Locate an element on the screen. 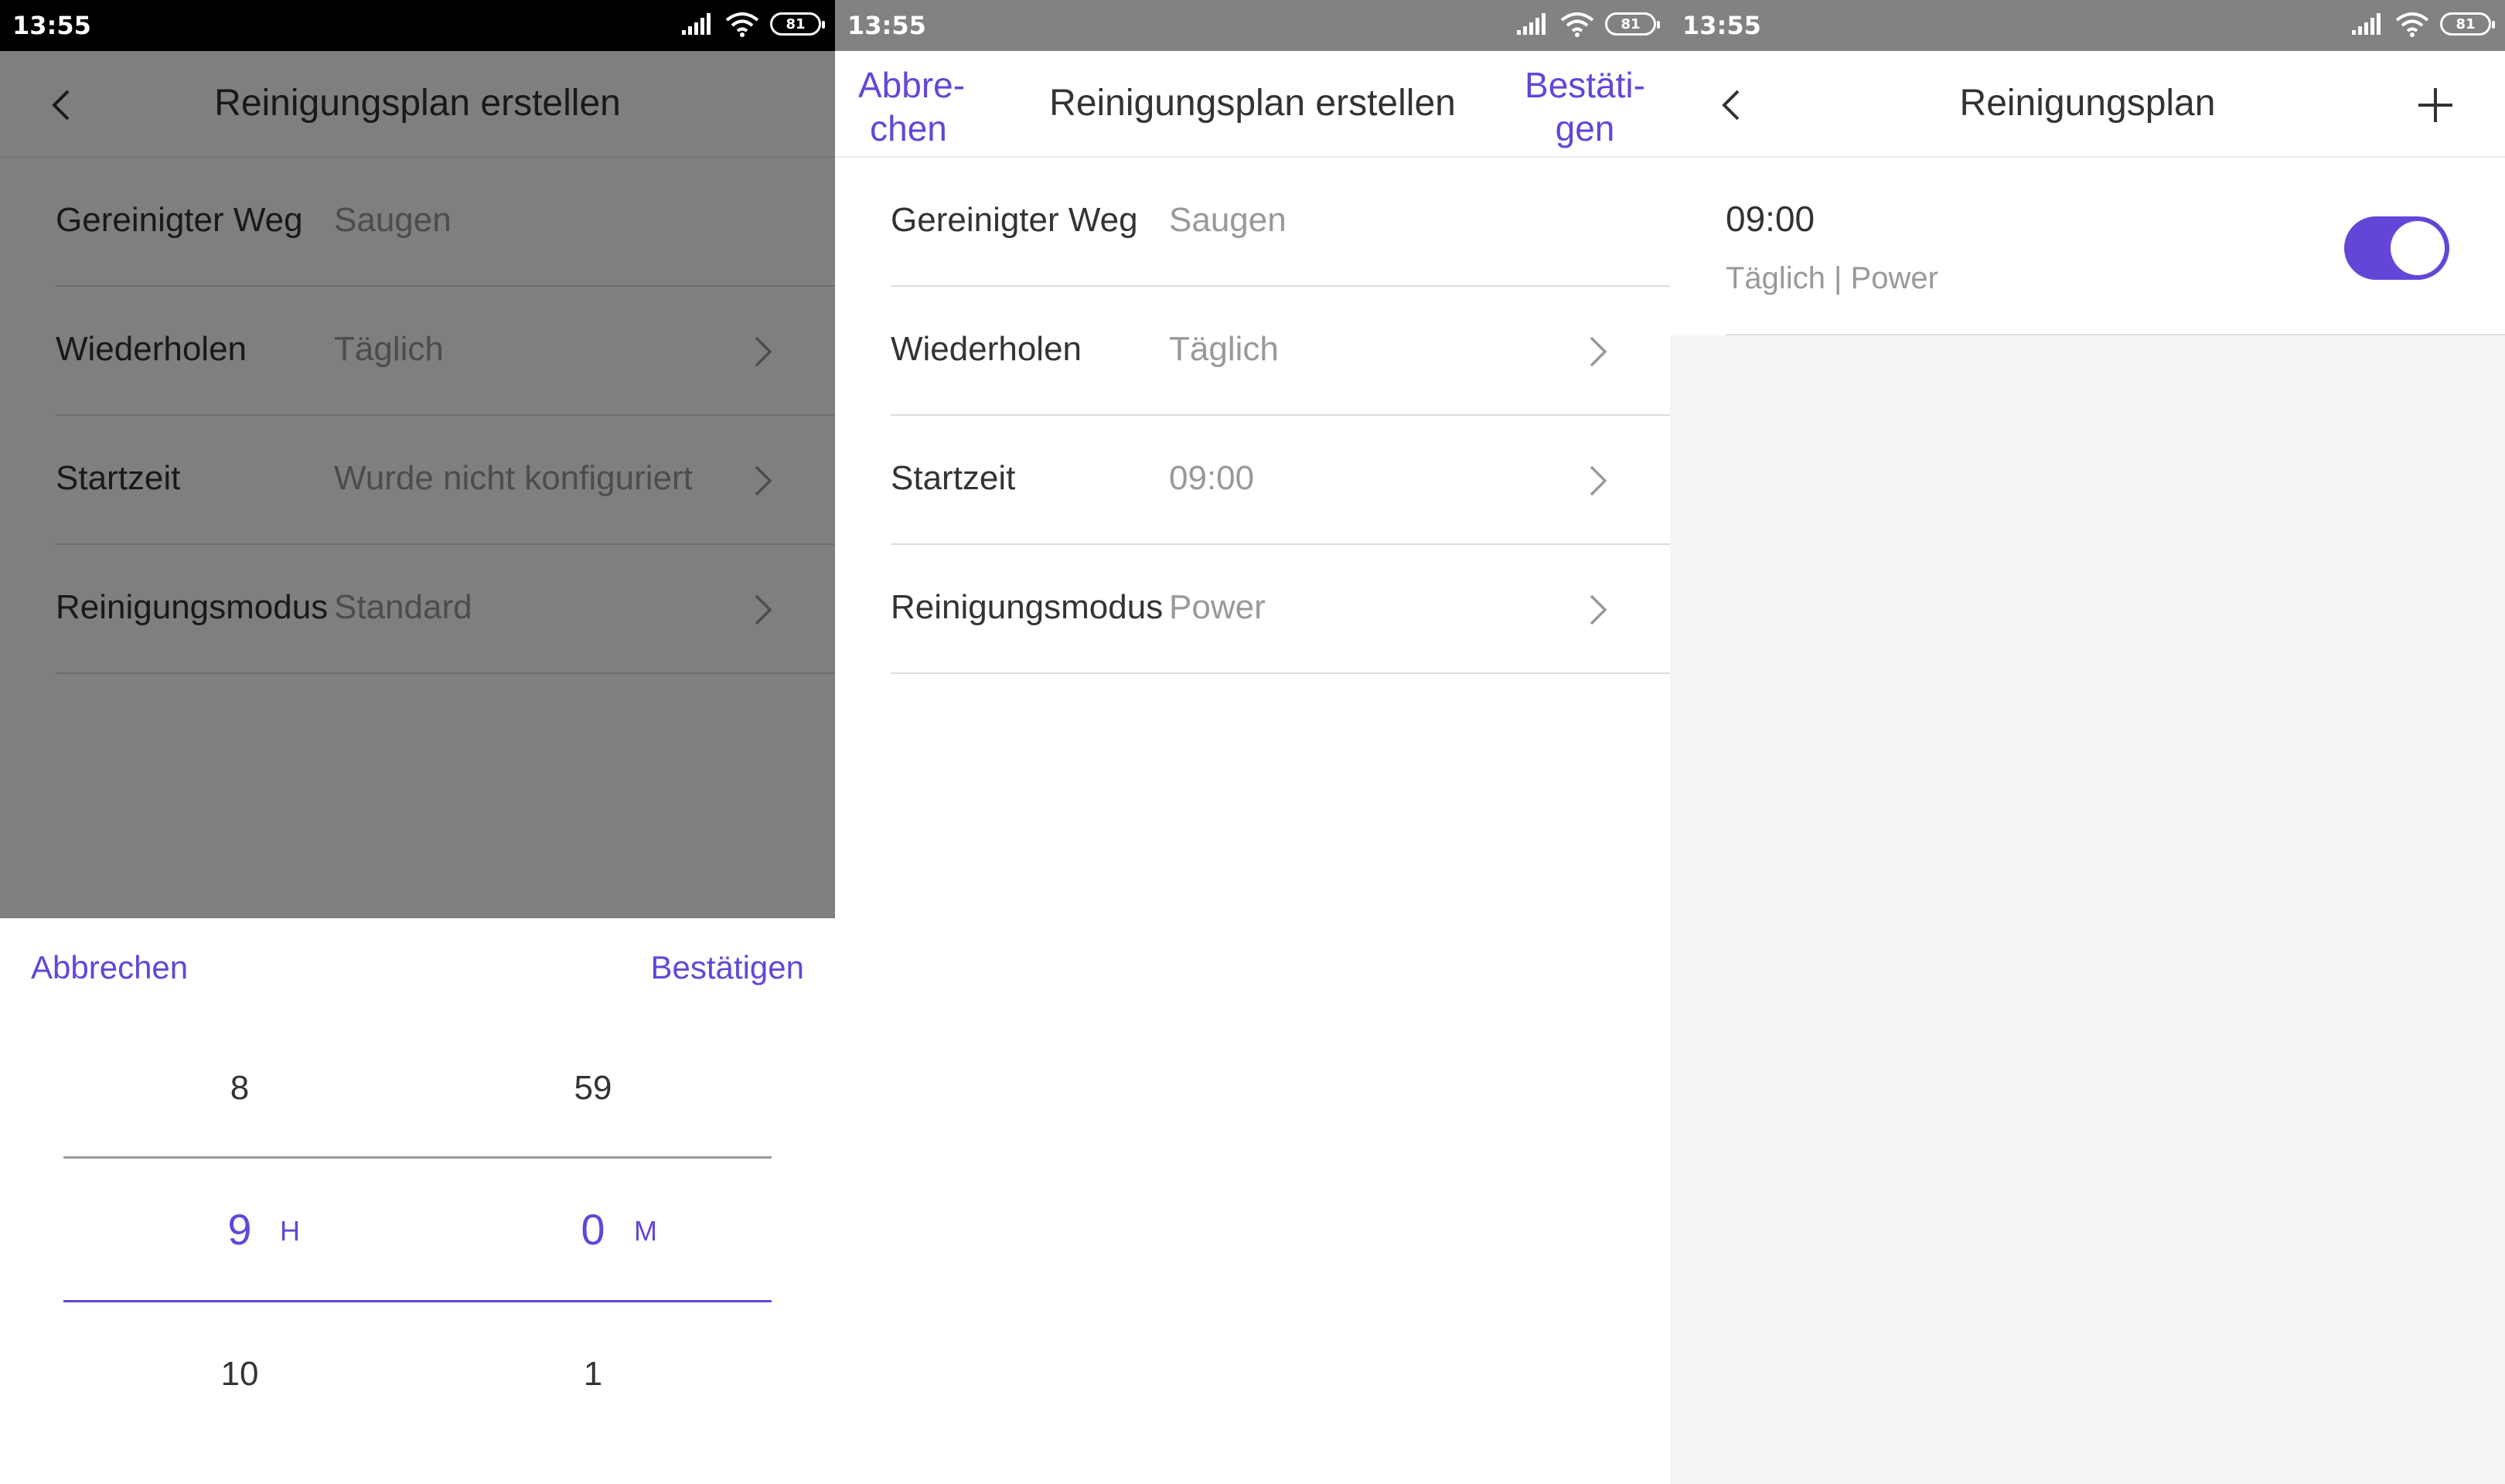 The height and width of the screenshot is (1484, 2505). minute-unit: M is located at coordinates (645, 1231).